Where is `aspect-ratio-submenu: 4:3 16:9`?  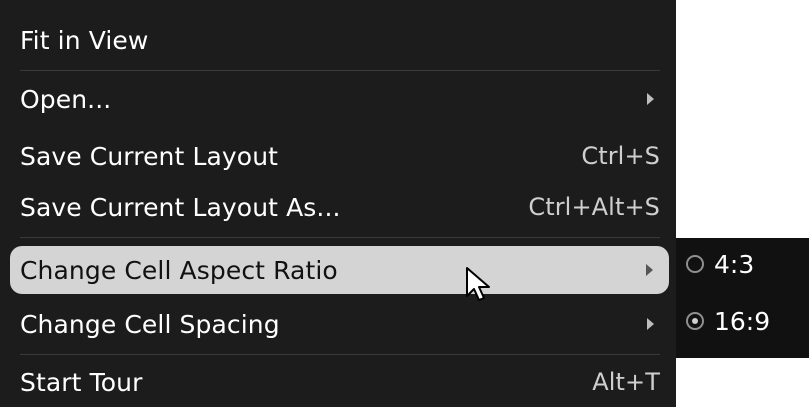
aspect-ratio-submenu: 4:3 16:9 is located at coordinates (742, 298).